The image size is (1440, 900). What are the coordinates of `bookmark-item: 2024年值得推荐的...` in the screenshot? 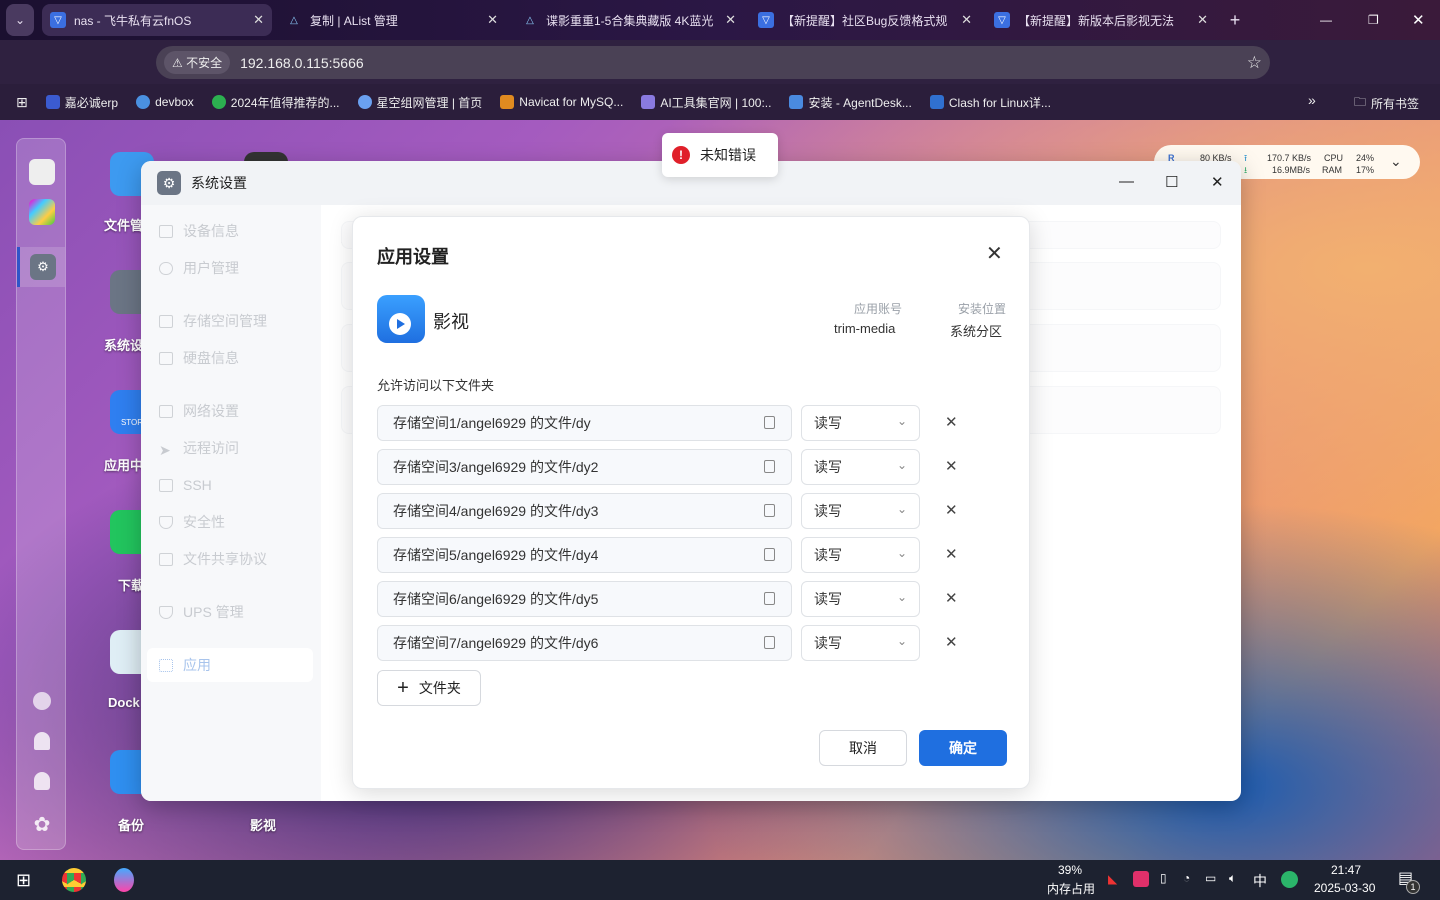 It's located at (275, 102).